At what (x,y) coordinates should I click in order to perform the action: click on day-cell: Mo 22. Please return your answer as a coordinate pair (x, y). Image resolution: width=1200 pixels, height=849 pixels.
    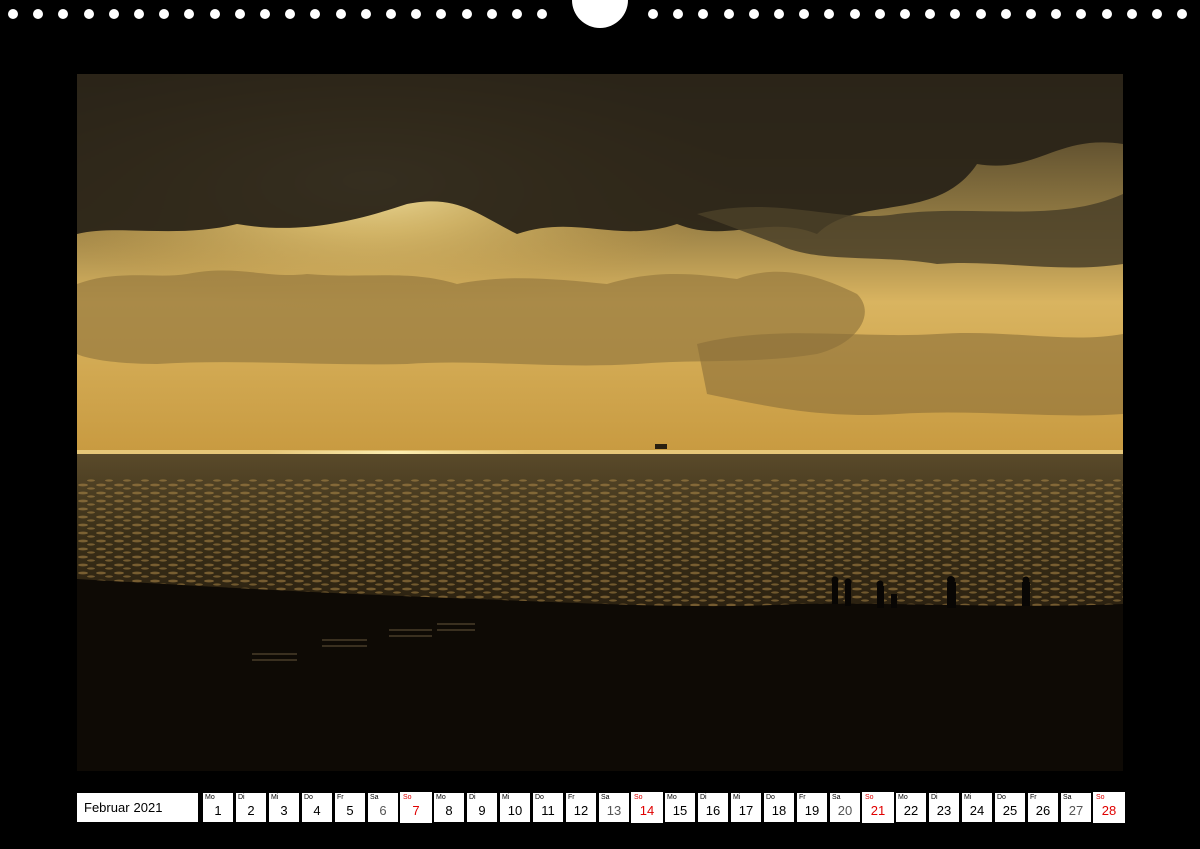
    Looking at the image, I should click on (911, 807).